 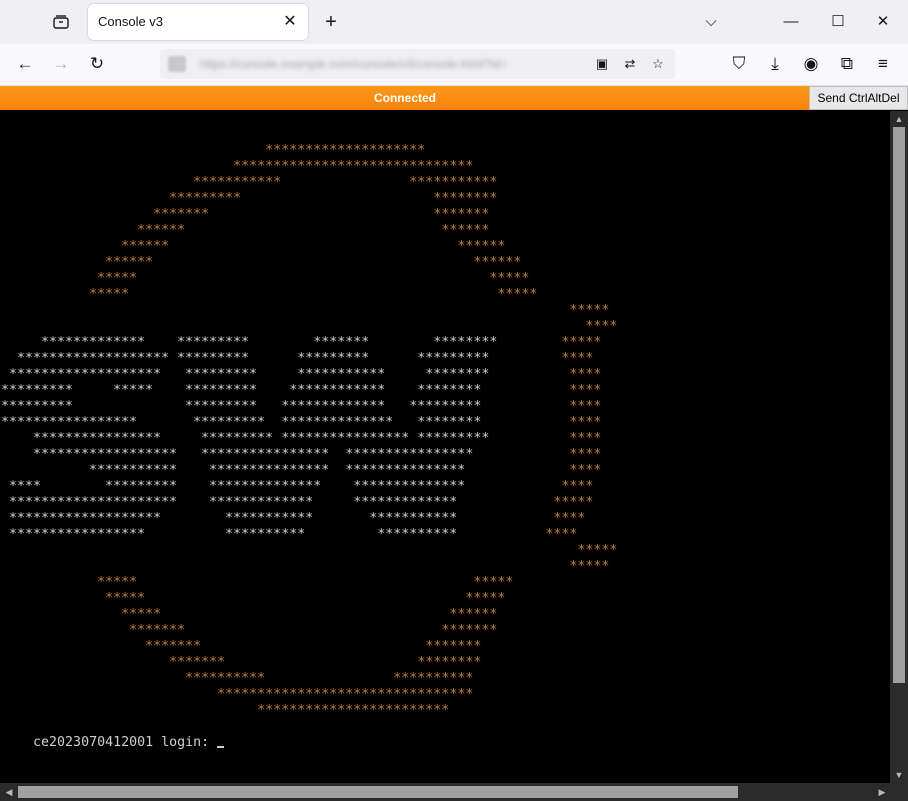 What do you see at coordinates (775, 64) in the screenshot?
I see `downloads-icon: ⤓` at bounding box center [775, 64].